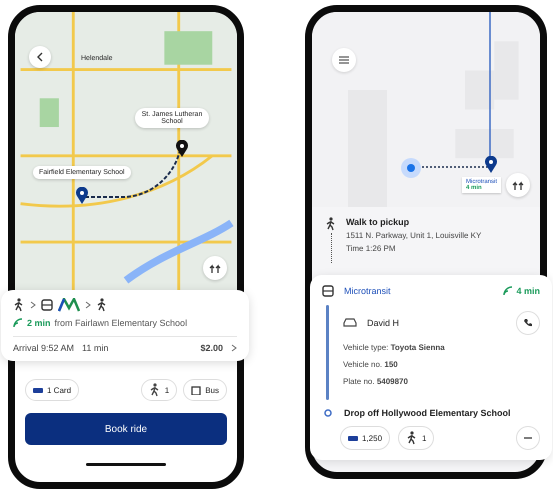 The height and width of the screenshot is (495, 553). What do you see at coordinates (126, 429) in the screenshot?
I see `book-ride-button: Book ride` at bounding box center [126, 429].